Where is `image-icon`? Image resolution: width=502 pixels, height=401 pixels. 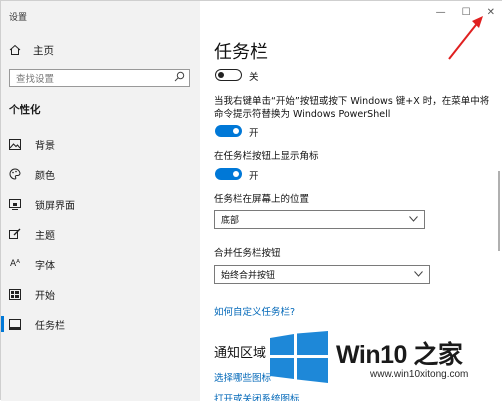 image-icon is located at coordinates (15, 144).